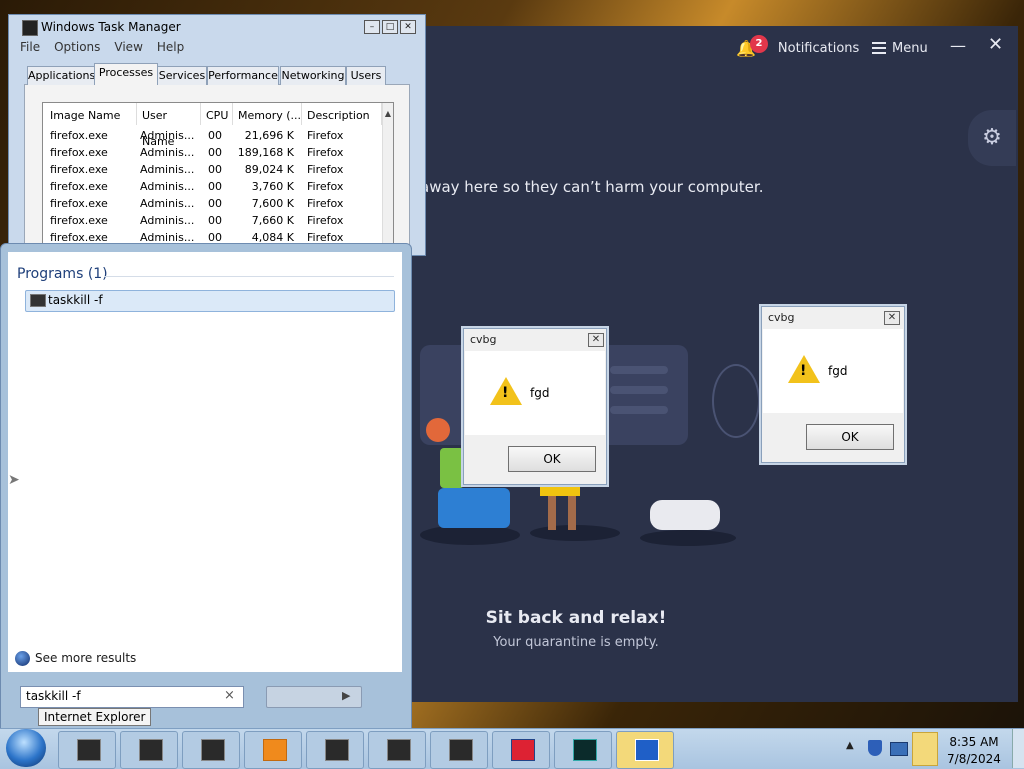 The width and height of the screenshot is (1024, 769). What do you see at coordinates (390, 27) in the screenshot?
I see `maximize-button: □` at bounding box center [390, 27].